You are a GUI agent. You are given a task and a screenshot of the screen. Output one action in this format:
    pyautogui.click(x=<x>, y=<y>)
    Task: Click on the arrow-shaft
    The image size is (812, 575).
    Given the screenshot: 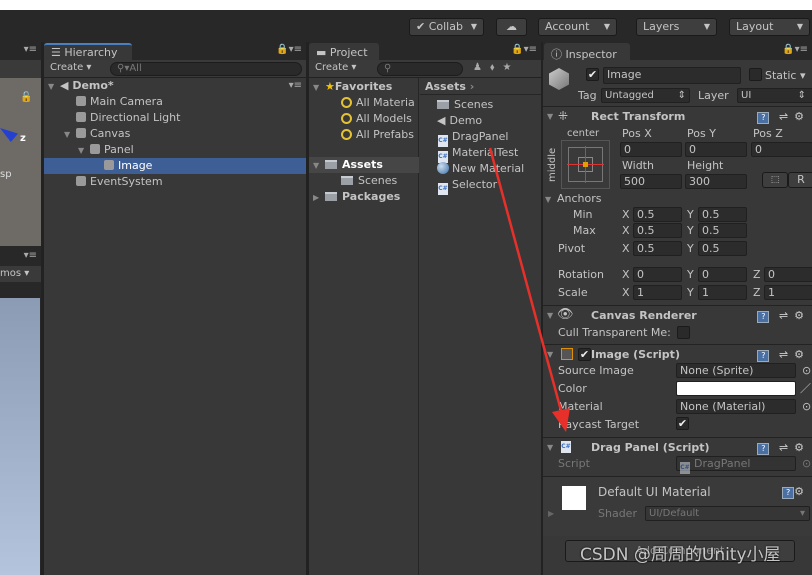 What is the action you would take?
    pyautogui.click(x=526, y=283)
    